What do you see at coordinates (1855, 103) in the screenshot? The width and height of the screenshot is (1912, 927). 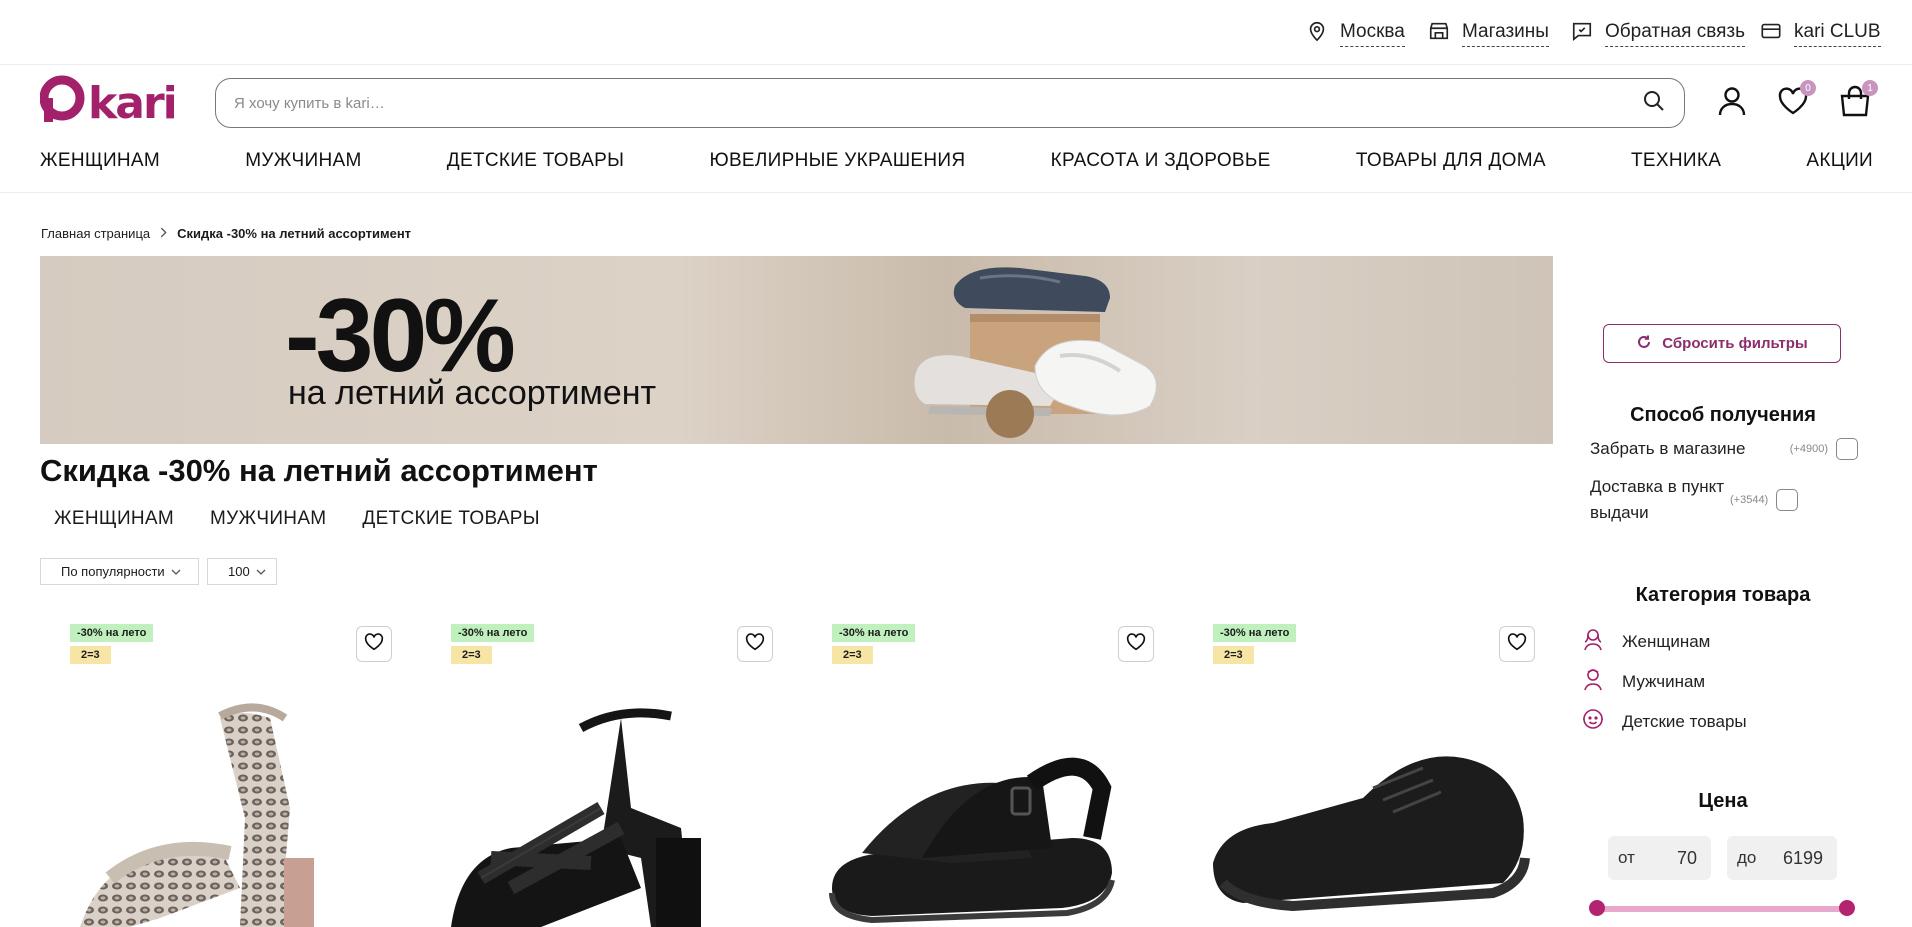 I see `shopping-bag-icon` at bounding box center [1855, 103].